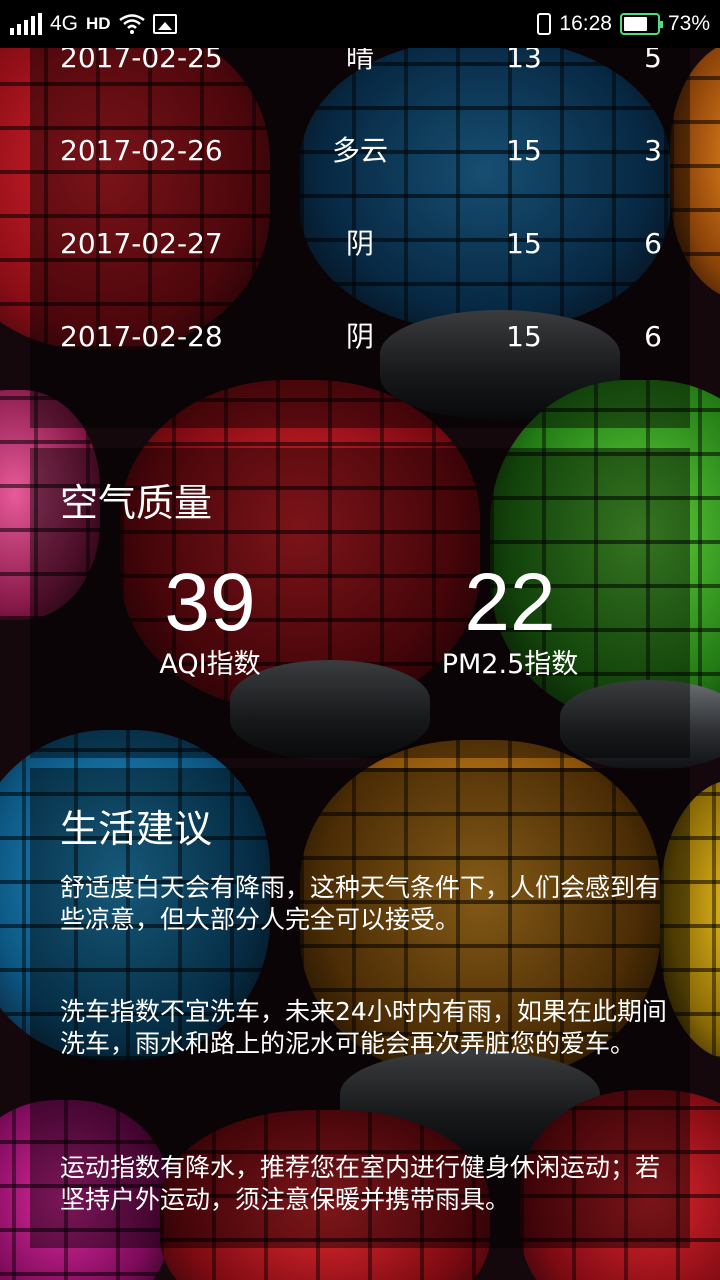  What do you see at coordinates (141, 336) in the screenshot?
I see `forecast-date: 2017-02-28` at bounding box center [141, 336].